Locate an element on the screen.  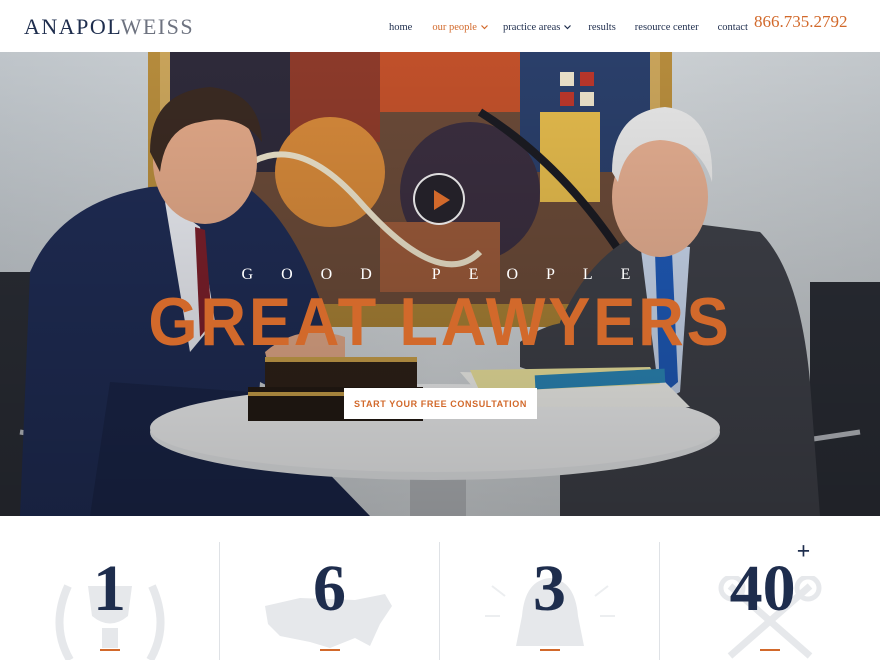
stat-suffix: + is located at coordinates (803, 552).